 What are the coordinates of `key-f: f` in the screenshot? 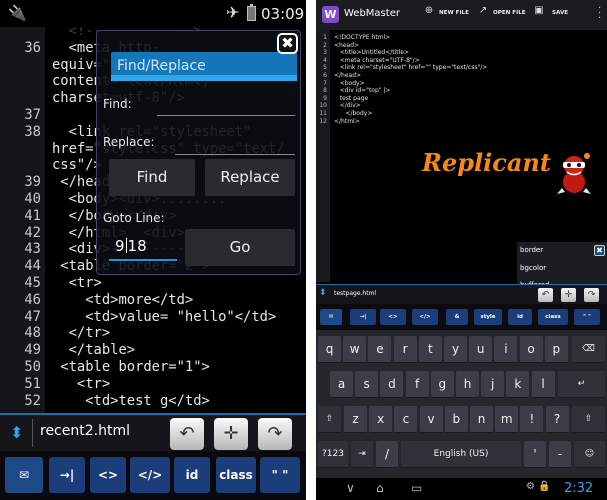 It's located at (417, 384).